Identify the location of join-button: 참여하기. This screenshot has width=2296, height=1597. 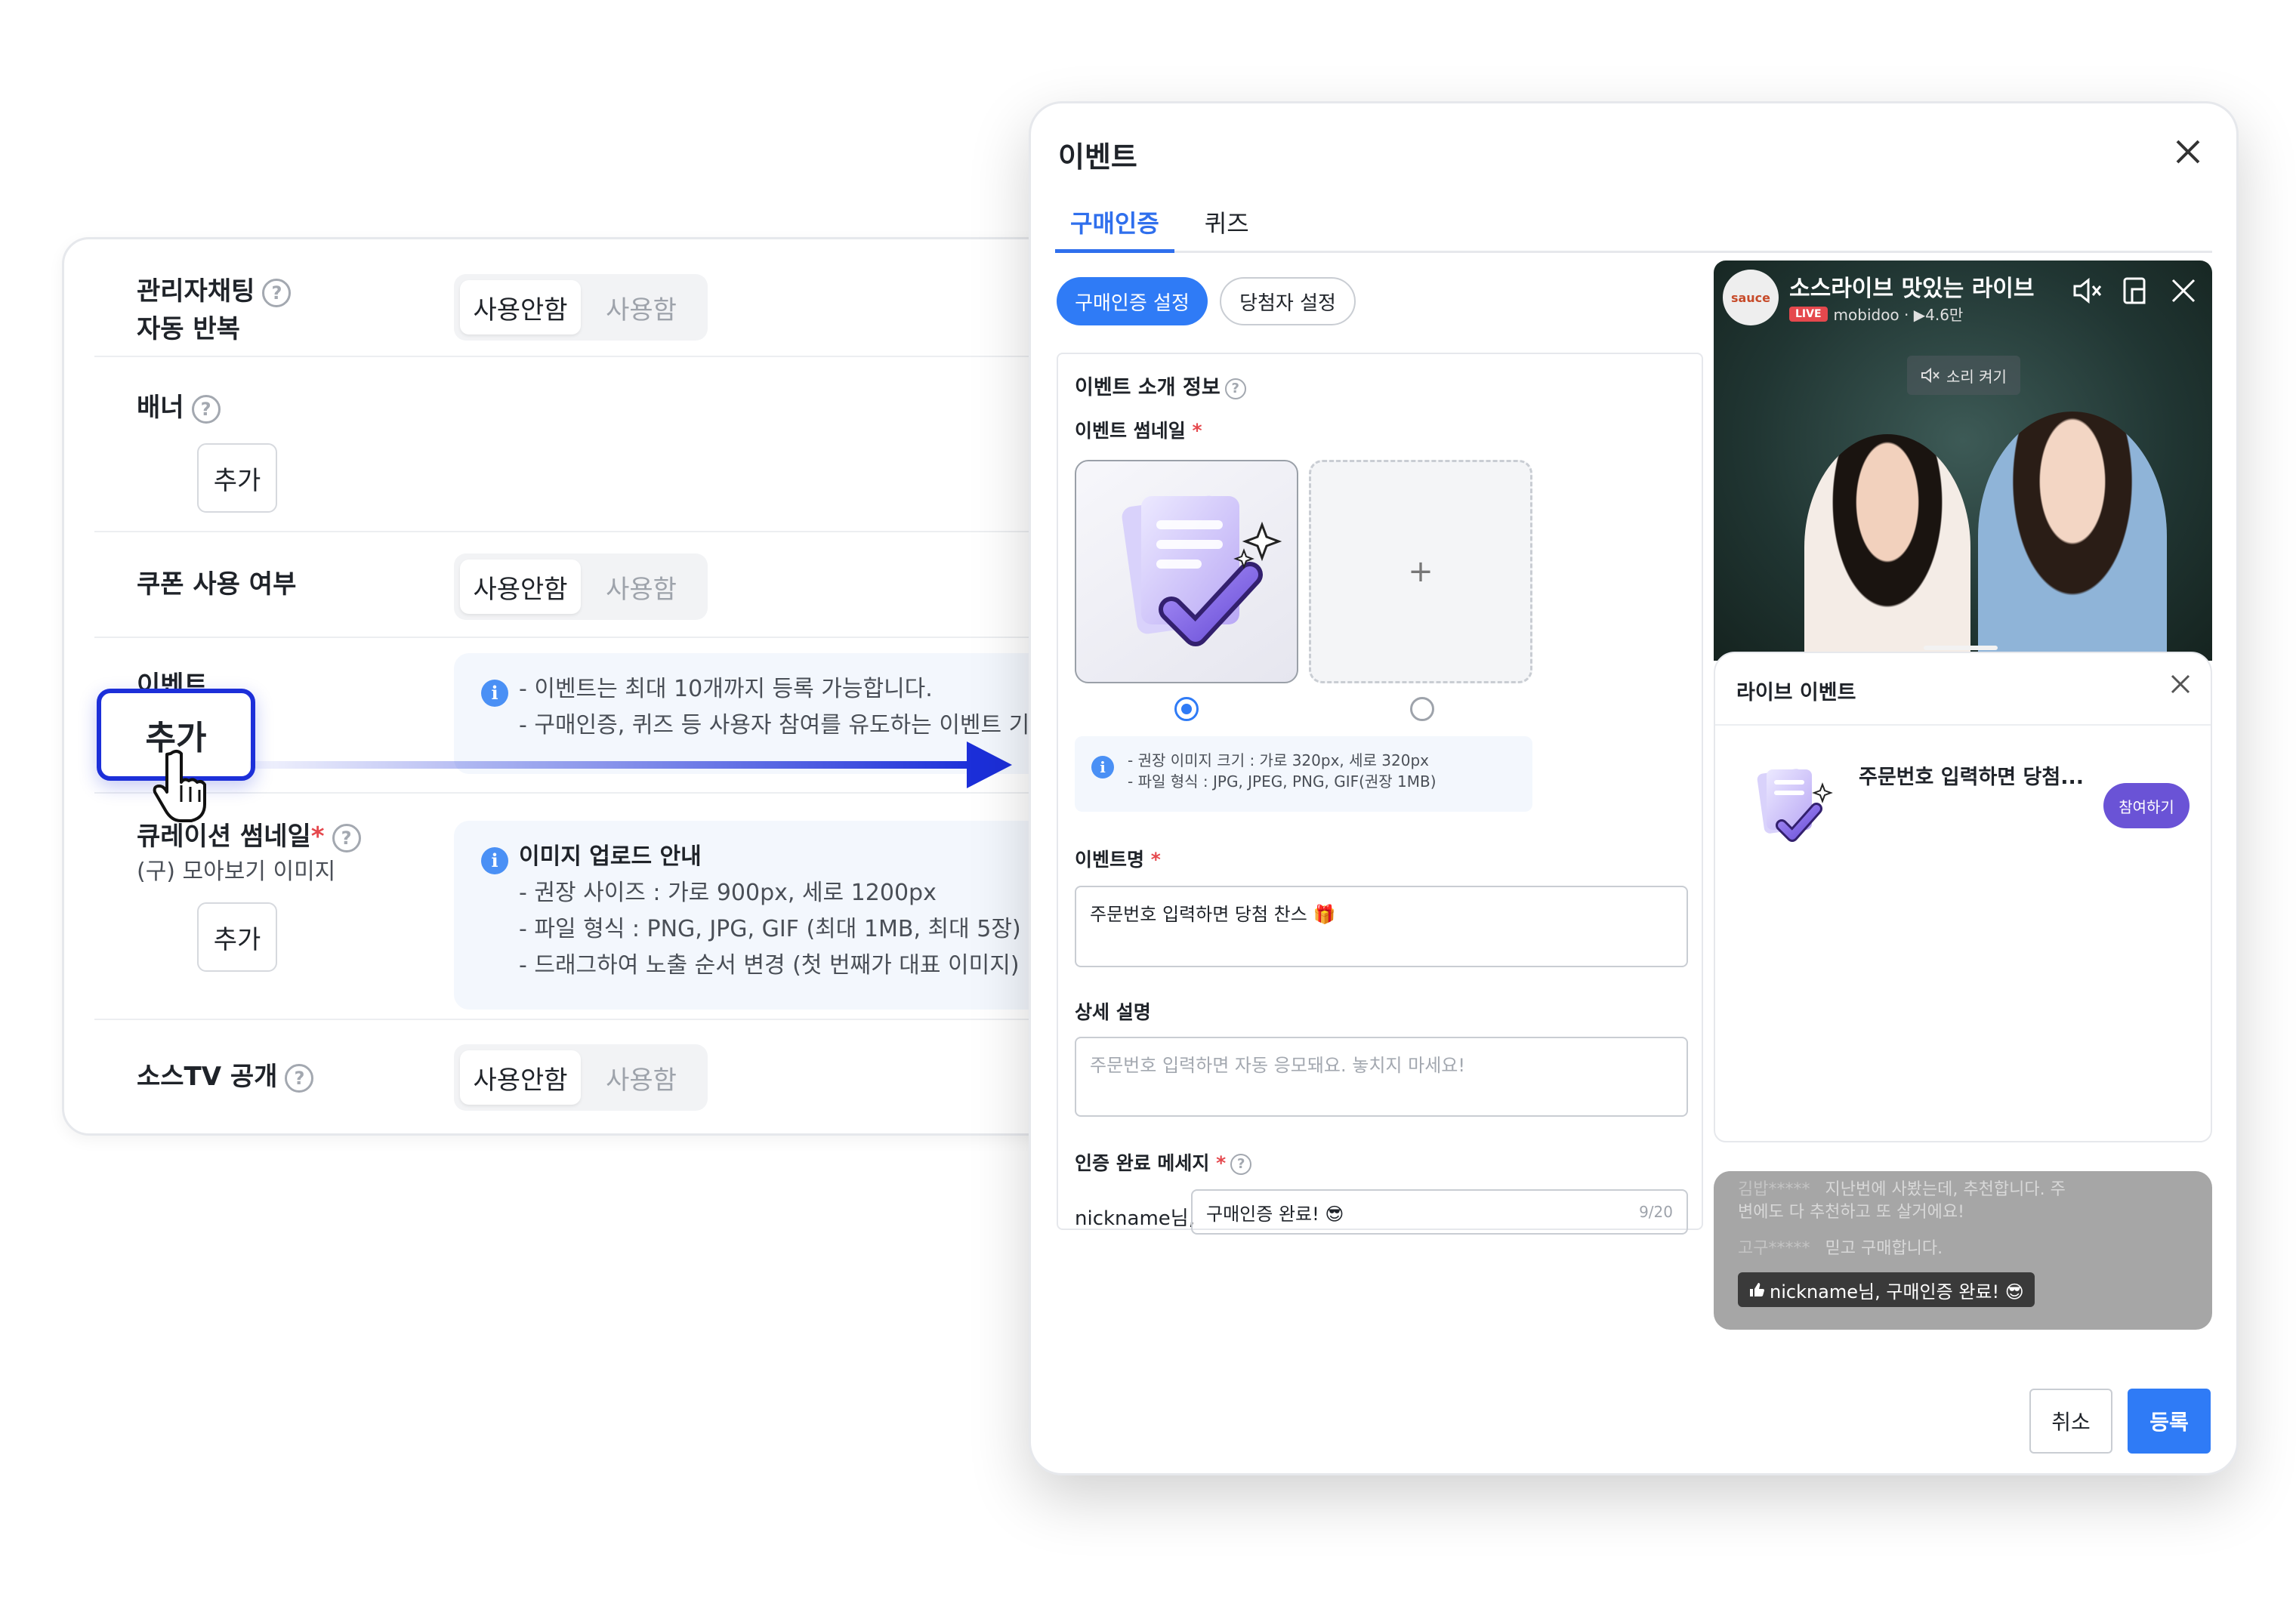
(2146, 805).